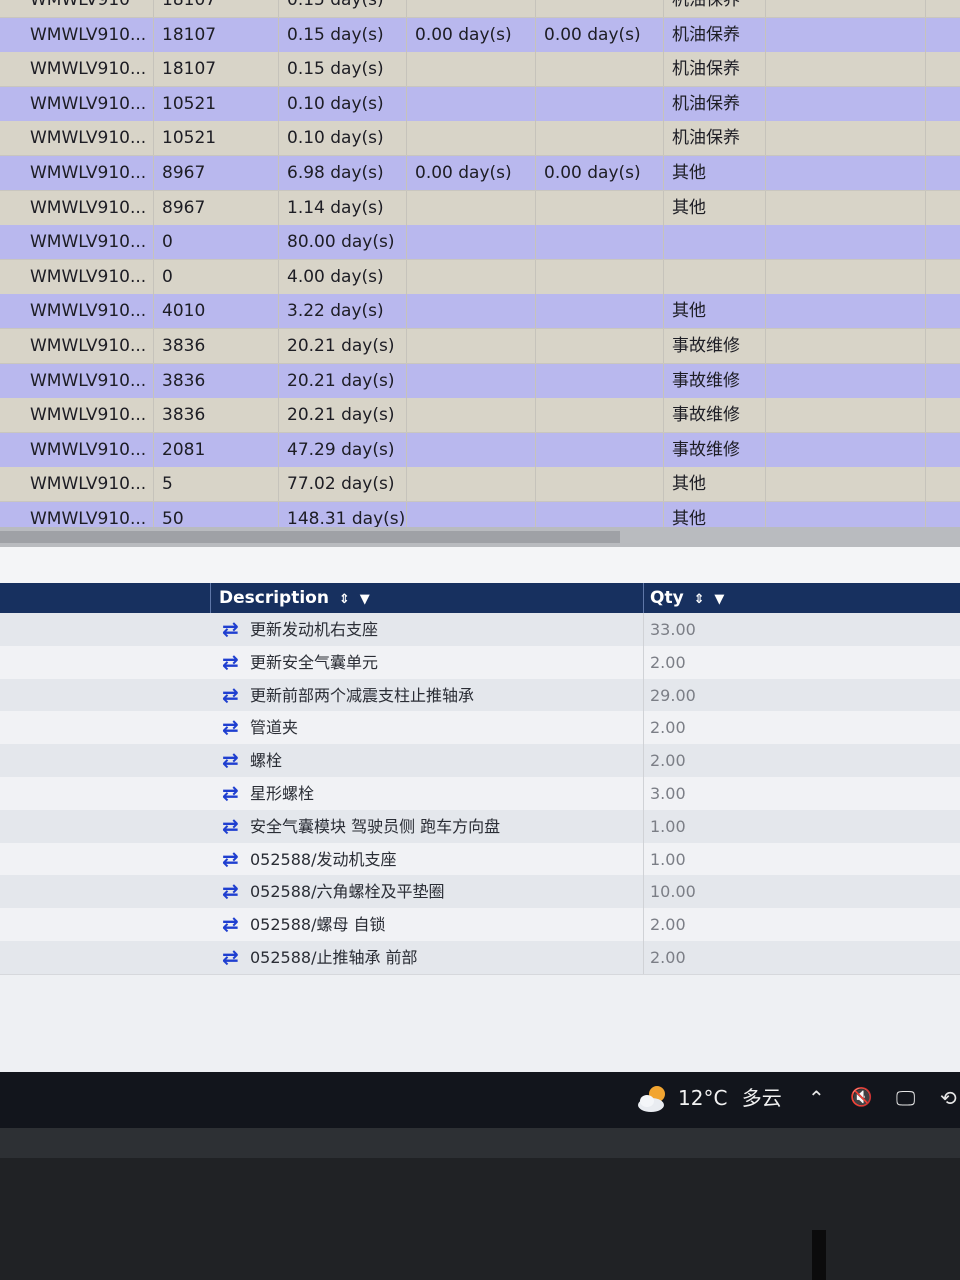 The image size is (960, 1280). I want to click on parts-row: ⇄ 管道夹 2.00, so click(480, 728).